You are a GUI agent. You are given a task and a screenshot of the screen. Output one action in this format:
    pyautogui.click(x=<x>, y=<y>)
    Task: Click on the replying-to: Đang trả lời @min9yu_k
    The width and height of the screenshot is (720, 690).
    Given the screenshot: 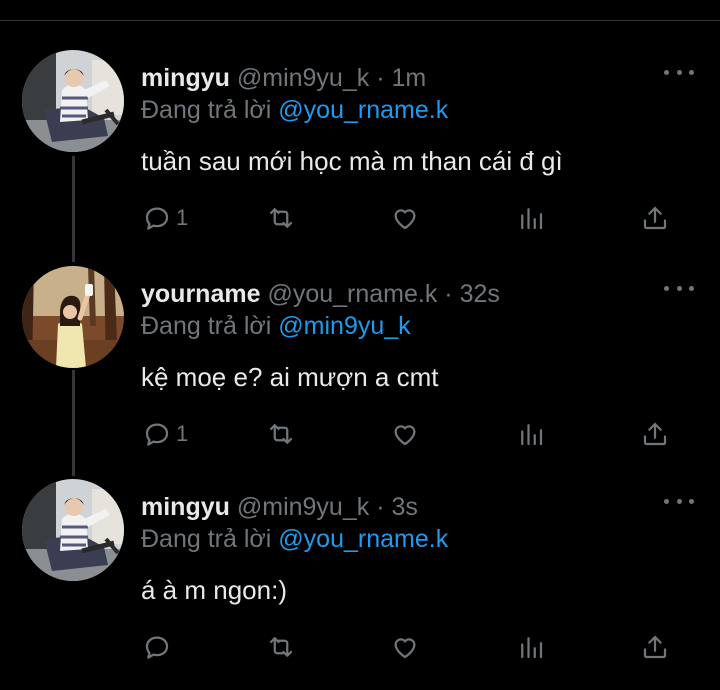 What is the action you would take?
    pyautogui.click(x=276, y=326)
    